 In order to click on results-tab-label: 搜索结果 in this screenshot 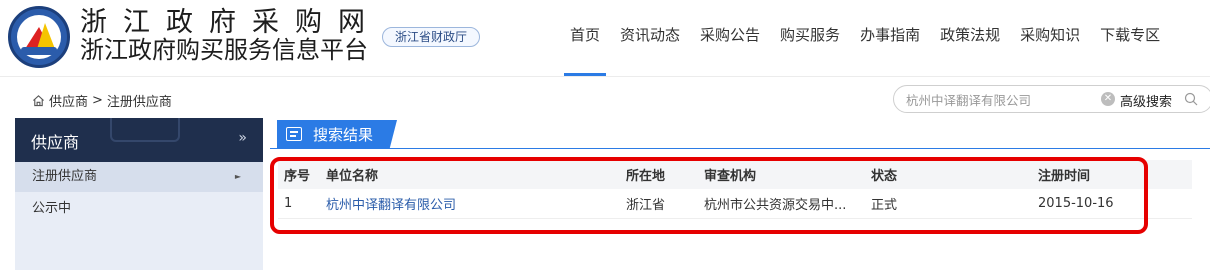, I will do `click(343, 135)`.